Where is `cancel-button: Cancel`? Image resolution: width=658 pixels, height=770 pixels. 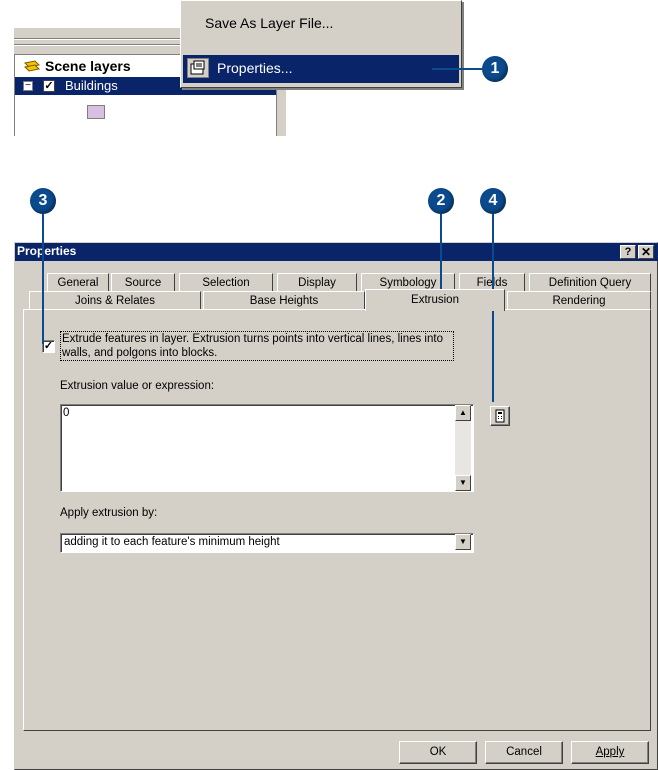 cancel-button: Cancel is located at coordinates (524, 752).